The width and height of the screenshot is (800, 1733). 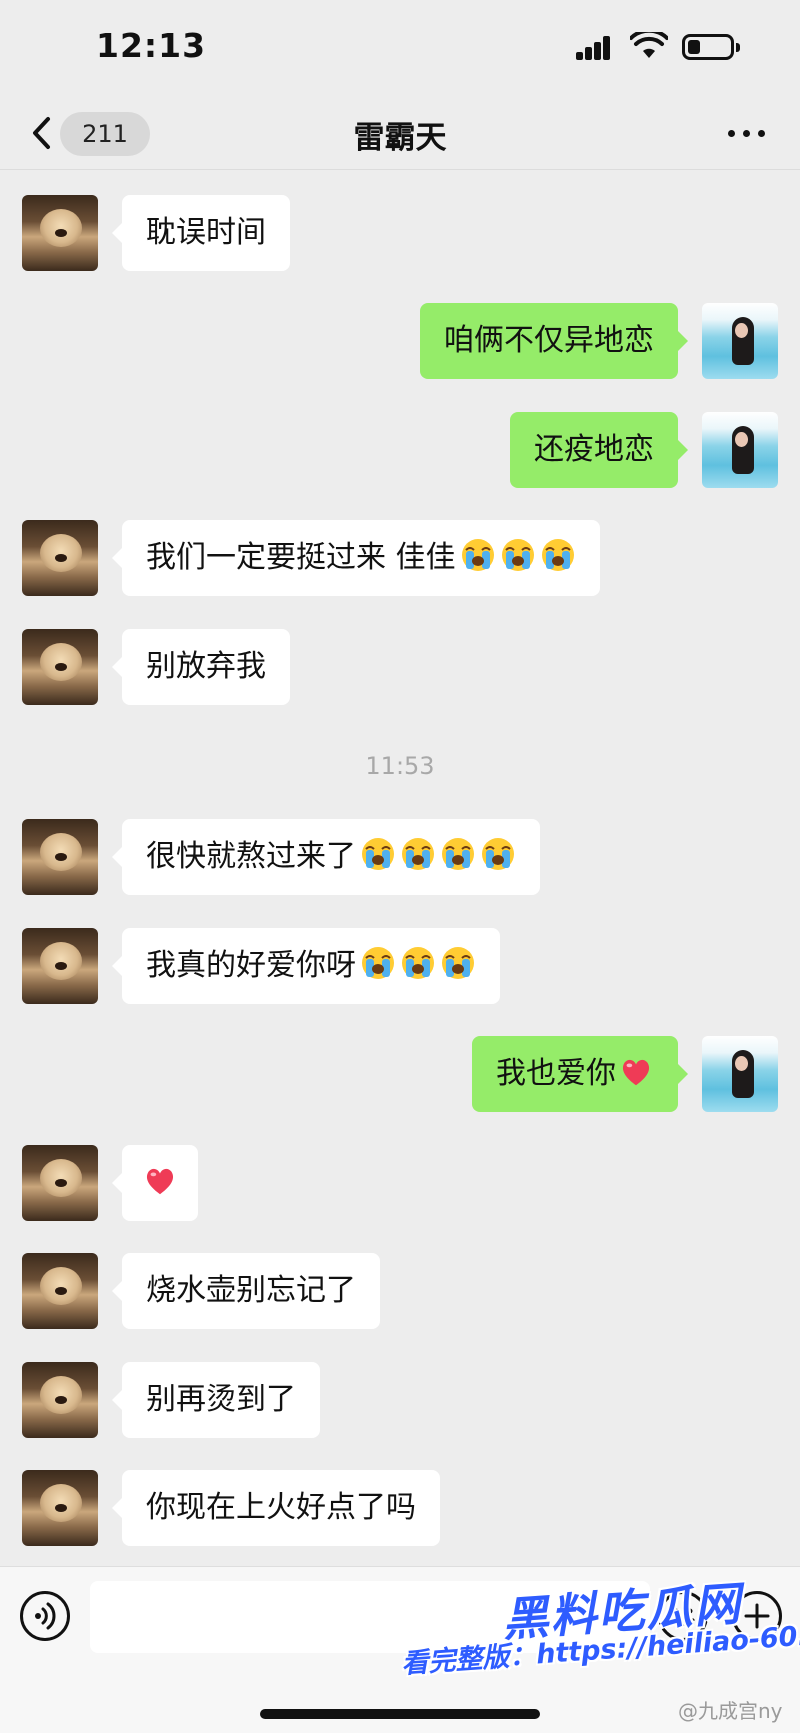 I want to click on message-text: 咱俩不仅异地恋, so click(x=549, y=340).